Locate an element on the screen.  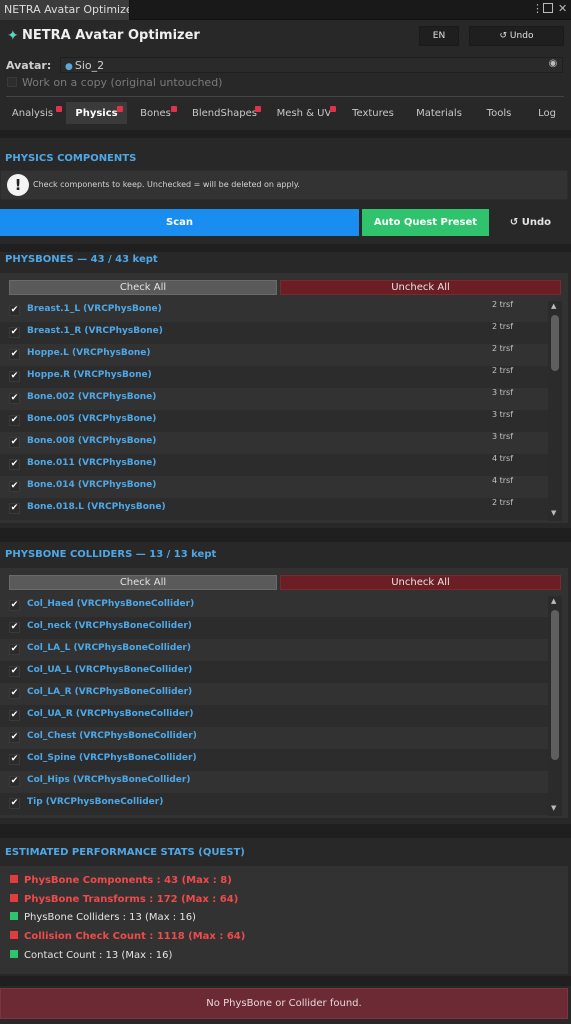
window-tab-title: NETRA Avatar Optimizer is located at coordinates (65, 10).